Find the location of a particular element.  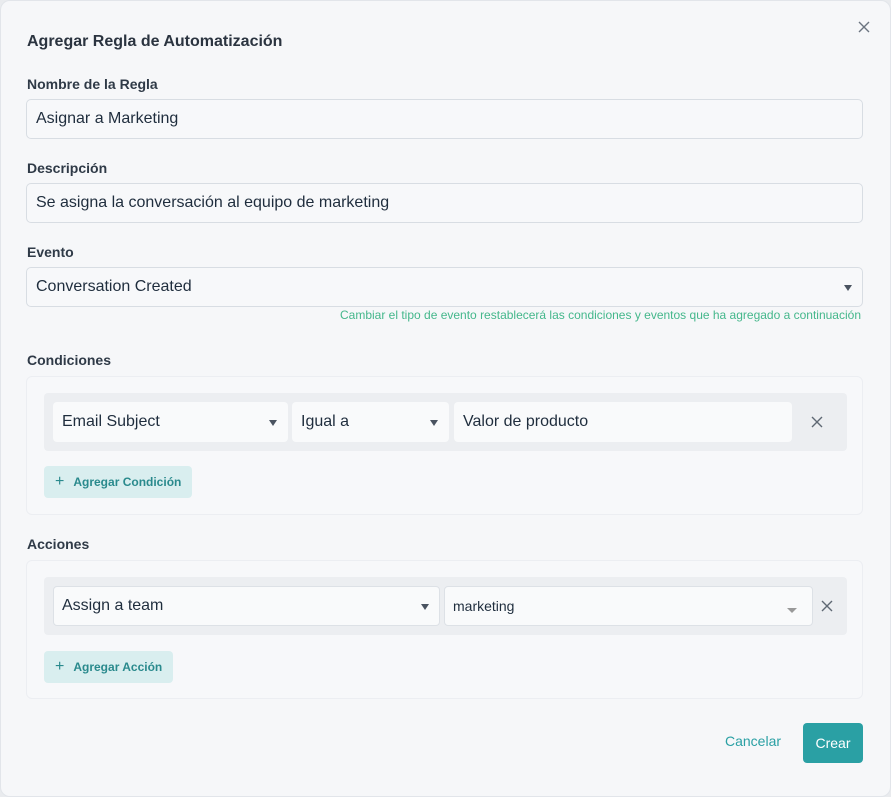

event-select: Conversation Created is located at coordinates (444, 287).